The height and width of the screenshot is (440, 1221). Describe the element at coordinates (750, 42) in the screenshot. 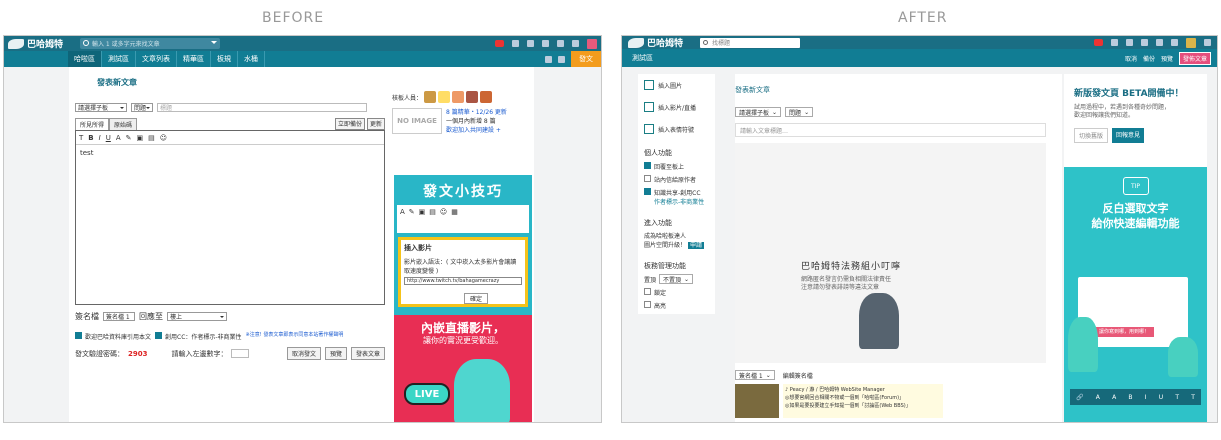

I see `search-box: 找標題` at that location.